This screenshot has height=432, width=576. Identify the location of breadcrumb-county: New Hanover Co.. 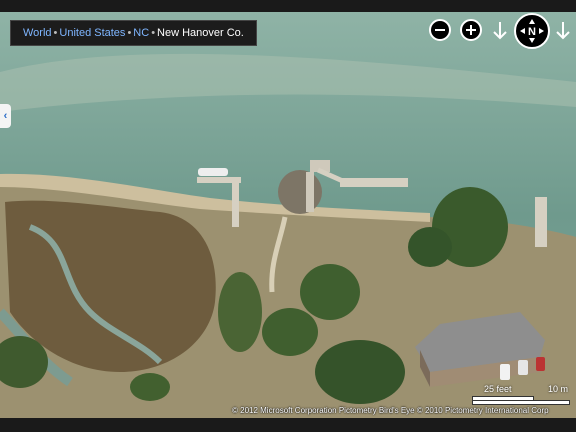
(200, 33).